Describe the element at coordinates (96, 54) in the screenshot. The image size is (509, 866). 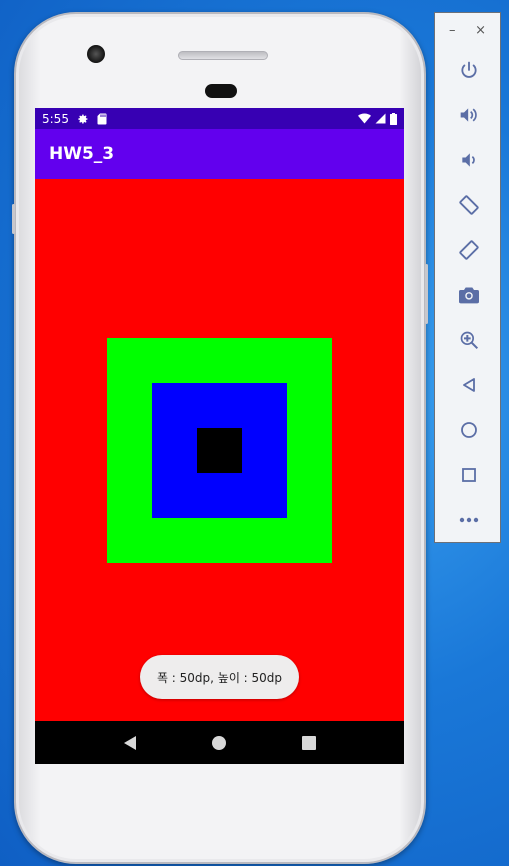
I see `front-camera` at that location.